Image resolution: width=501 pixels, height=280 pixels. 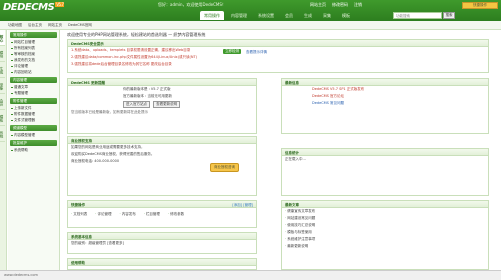 What do you see at coordinates (109, 112) in the screenshot?
I see `version-note: 您当前版本已经是最新版，如有更新将在此处提示` at bounding box center [109, 112].